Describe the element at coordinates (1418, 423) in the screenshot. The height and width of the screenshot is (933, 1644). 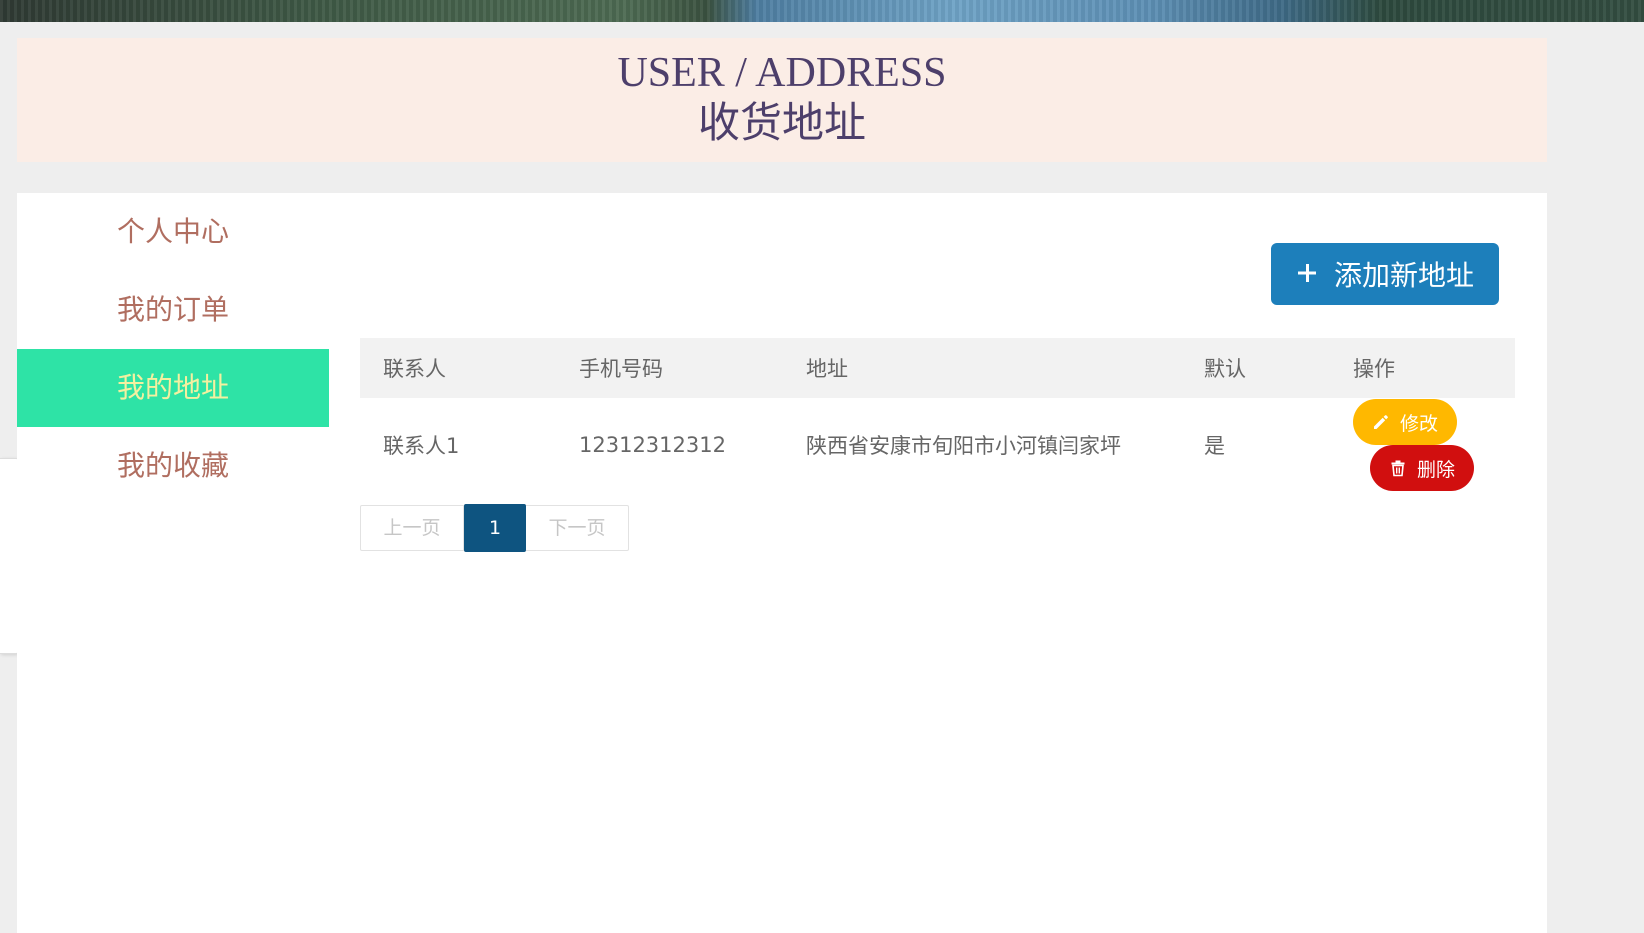
I see `edit-label: 修改` at that location.